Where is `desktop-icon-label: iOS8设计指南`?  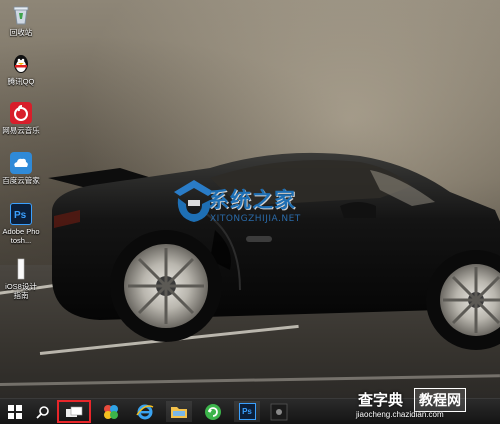 desktop-icon-label: iOS8设计指南 is located at coordinates (21, 291).